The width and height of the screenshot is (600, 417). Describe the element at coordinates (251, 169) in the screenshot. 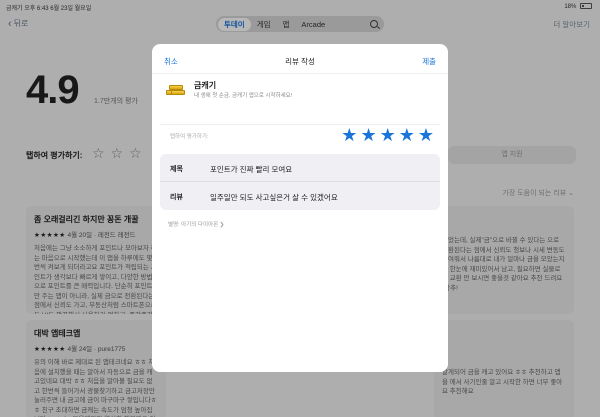

I see `title-field-value: 포인트가 진짜 빨리 모여요` at that location.